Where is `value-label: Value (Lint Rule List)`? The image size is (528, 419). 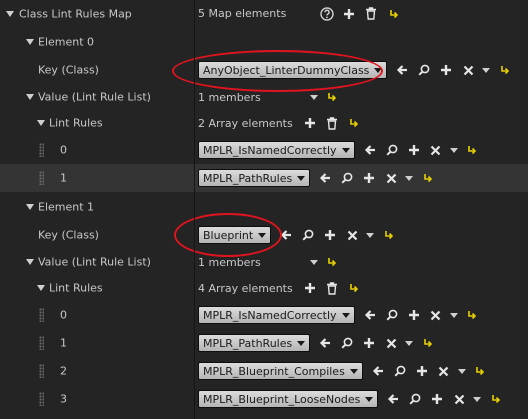
value-label: Value (Lint Rule List) is located at coordinates (94, 262).